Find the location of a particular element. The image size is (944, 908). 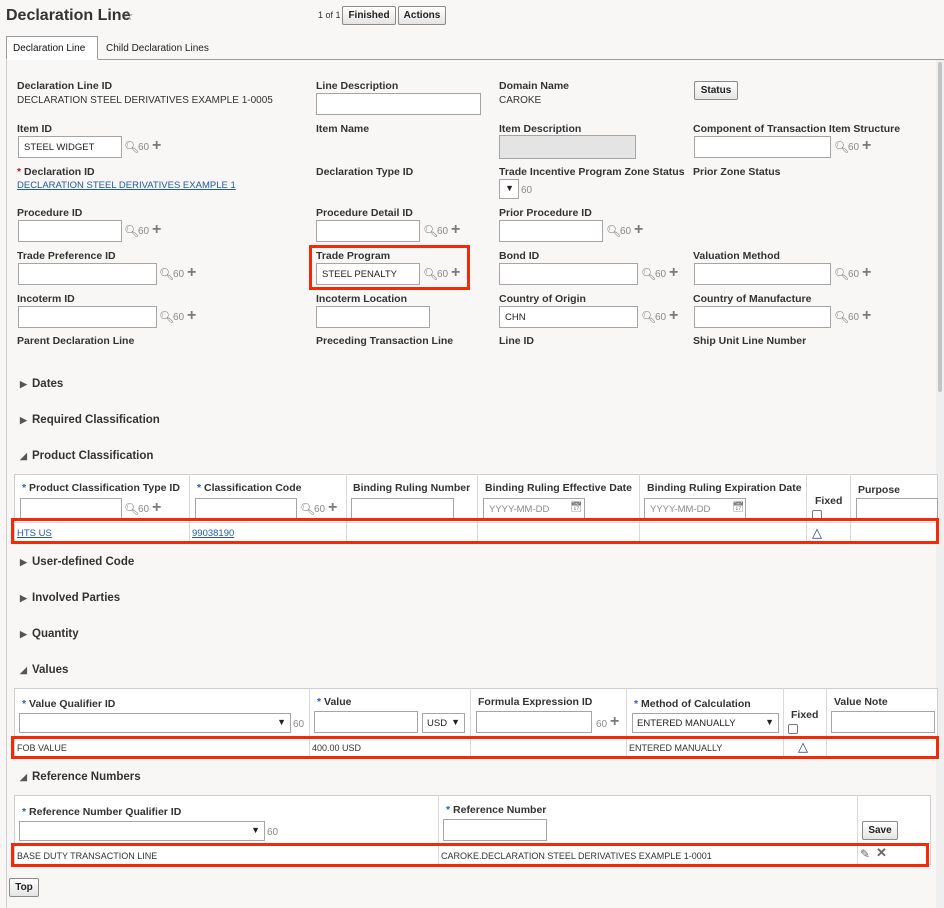

prior-procedure-id-input is located at coordinates (551, 231).